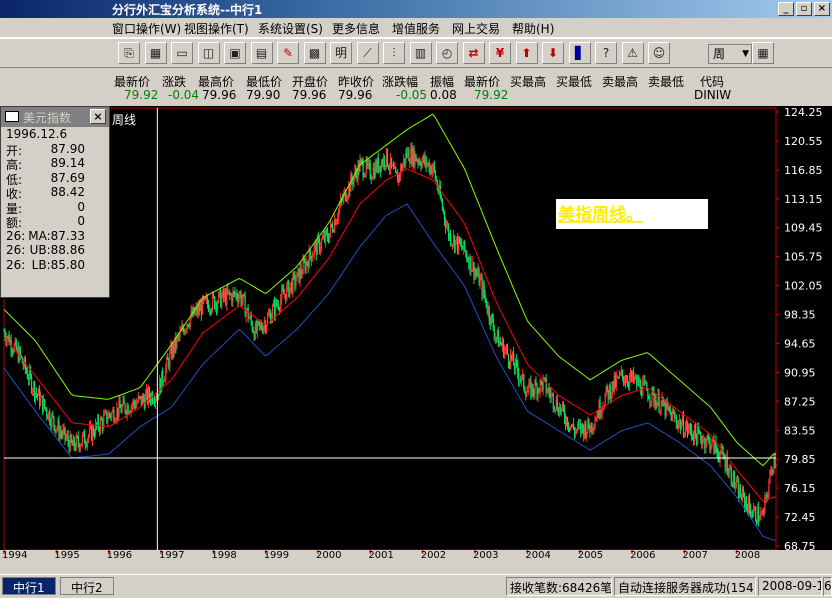  What do you see at coordinates (803, 170) in the screenshot?
I see `y-tick-label: 116.85` at bounding box center [803, 170].